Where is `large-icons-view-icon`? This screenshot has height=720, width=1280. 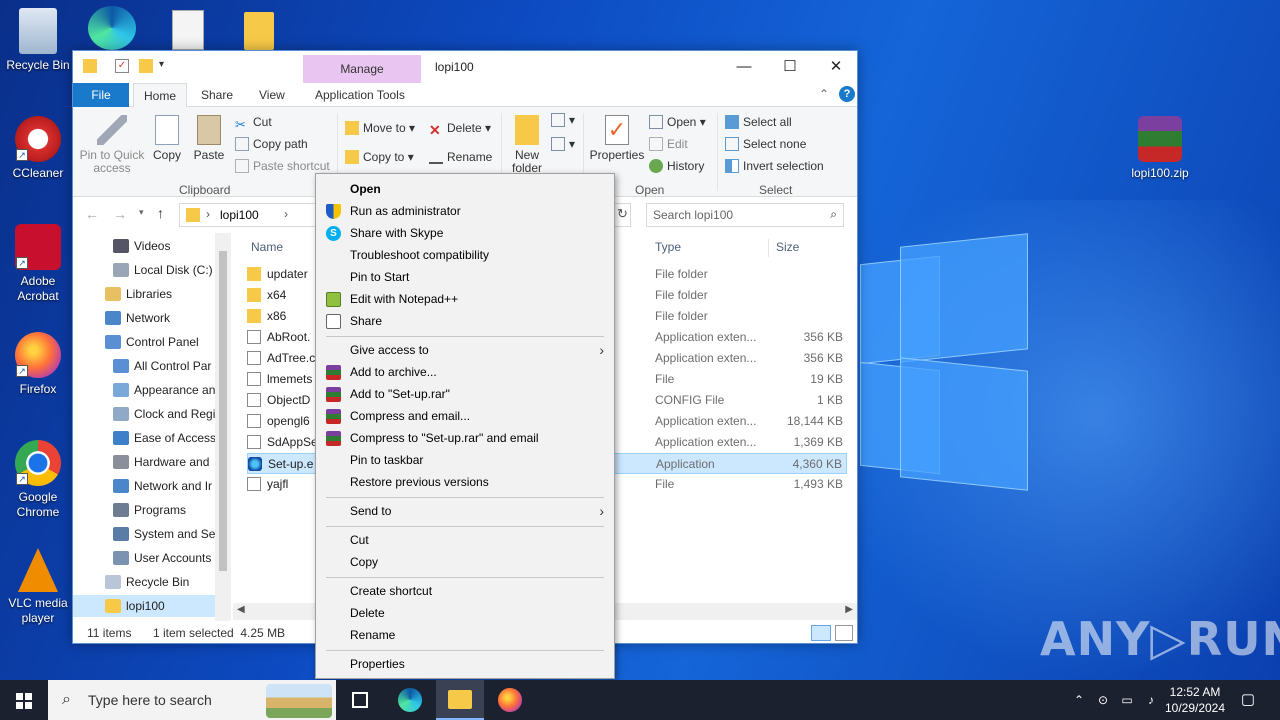
large-icons-view-icon is located at coordinates (844, 633).